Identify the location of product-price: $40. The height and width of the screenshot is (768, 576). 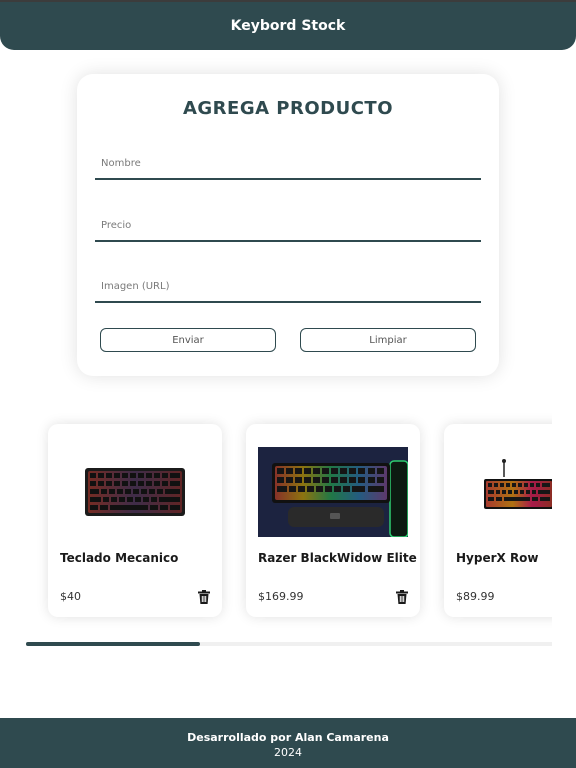
(70, 596).